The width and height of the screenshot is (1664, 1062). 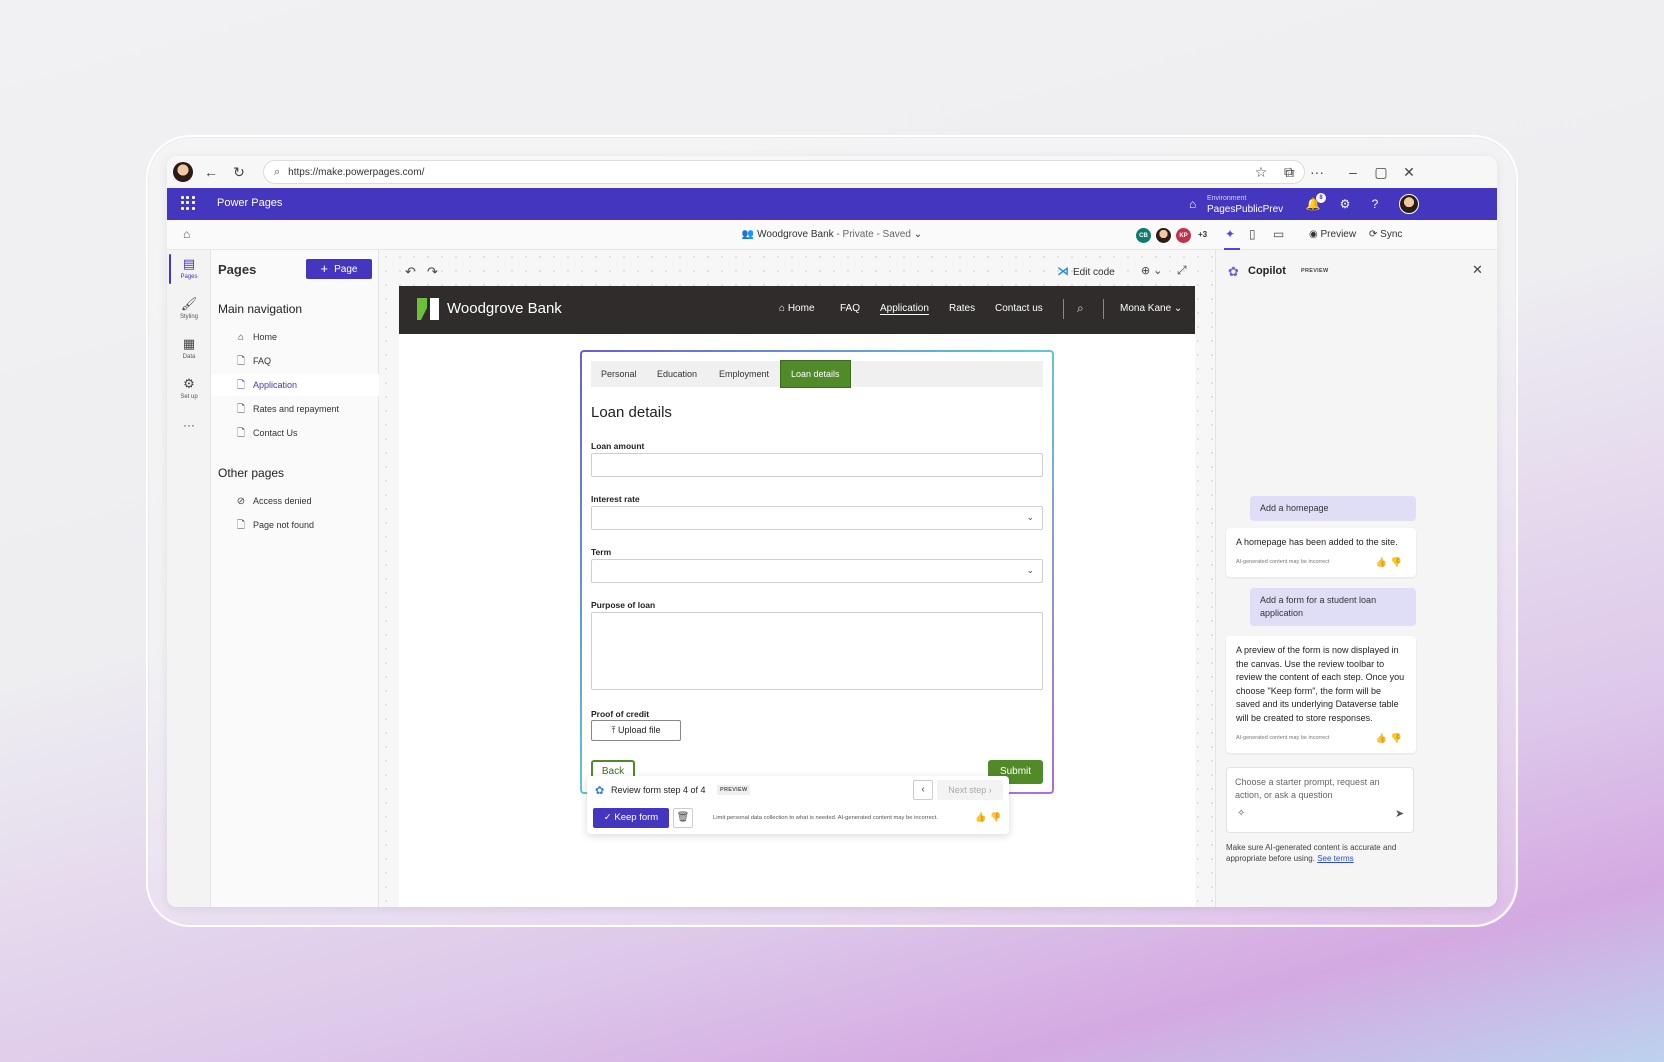 What do you see at coordinates (1335, 858) in the screenshot?
I see `see-terms-link: See terms` at bounding box center [1335, 858].